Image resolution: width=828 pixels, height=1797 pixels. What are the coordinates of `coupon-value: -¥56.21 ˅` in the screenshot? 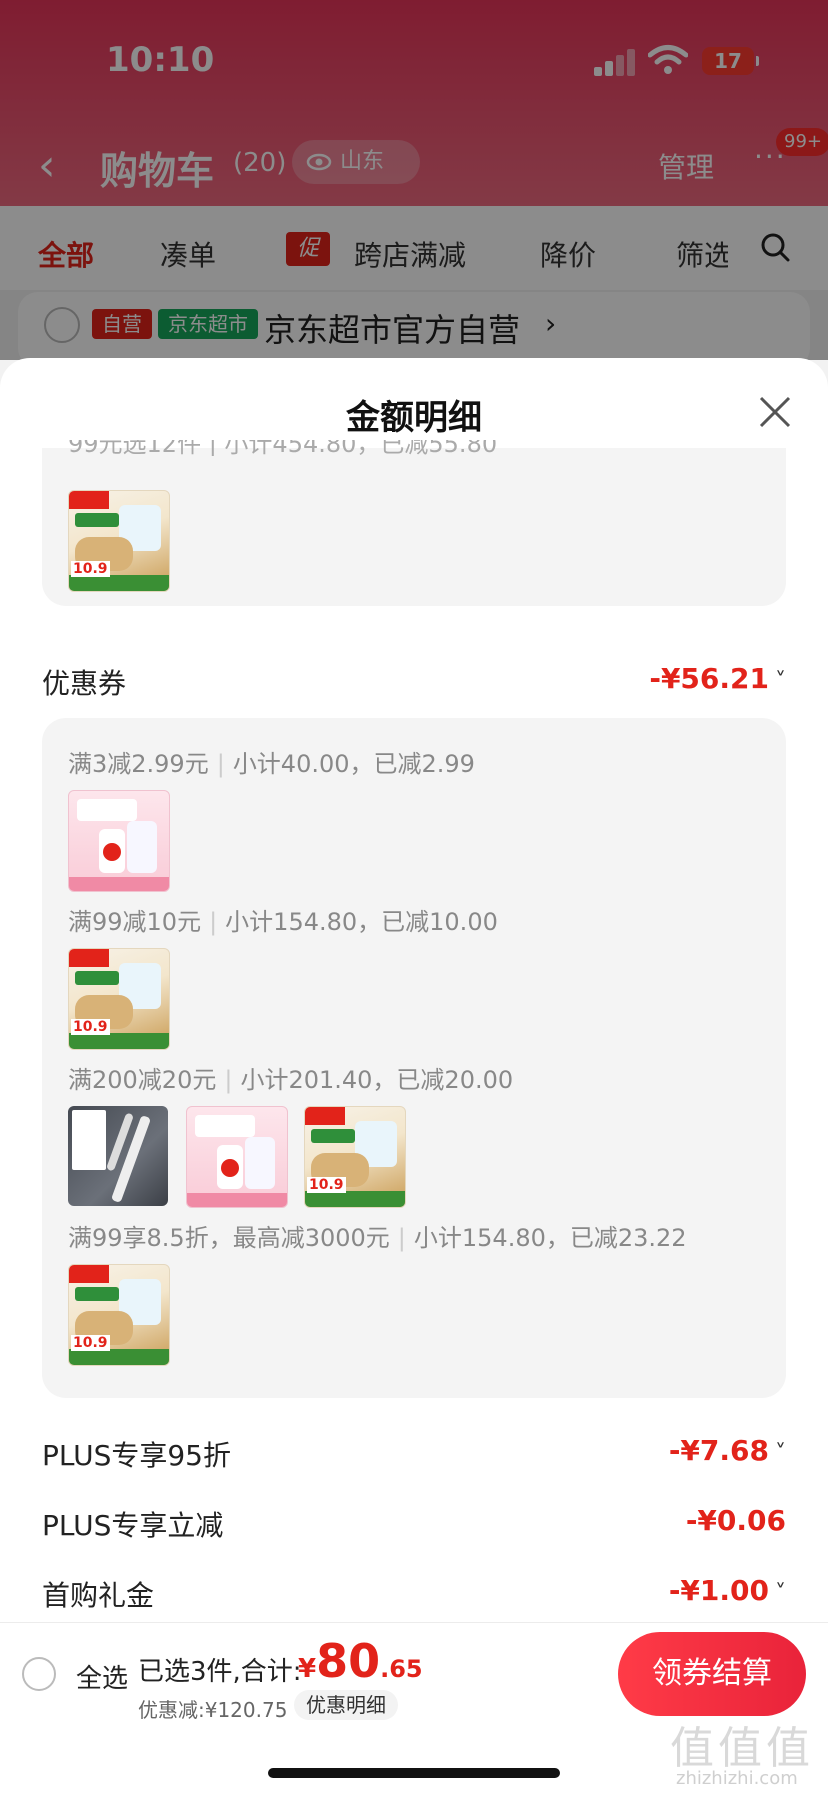 It's located at (717, 678).